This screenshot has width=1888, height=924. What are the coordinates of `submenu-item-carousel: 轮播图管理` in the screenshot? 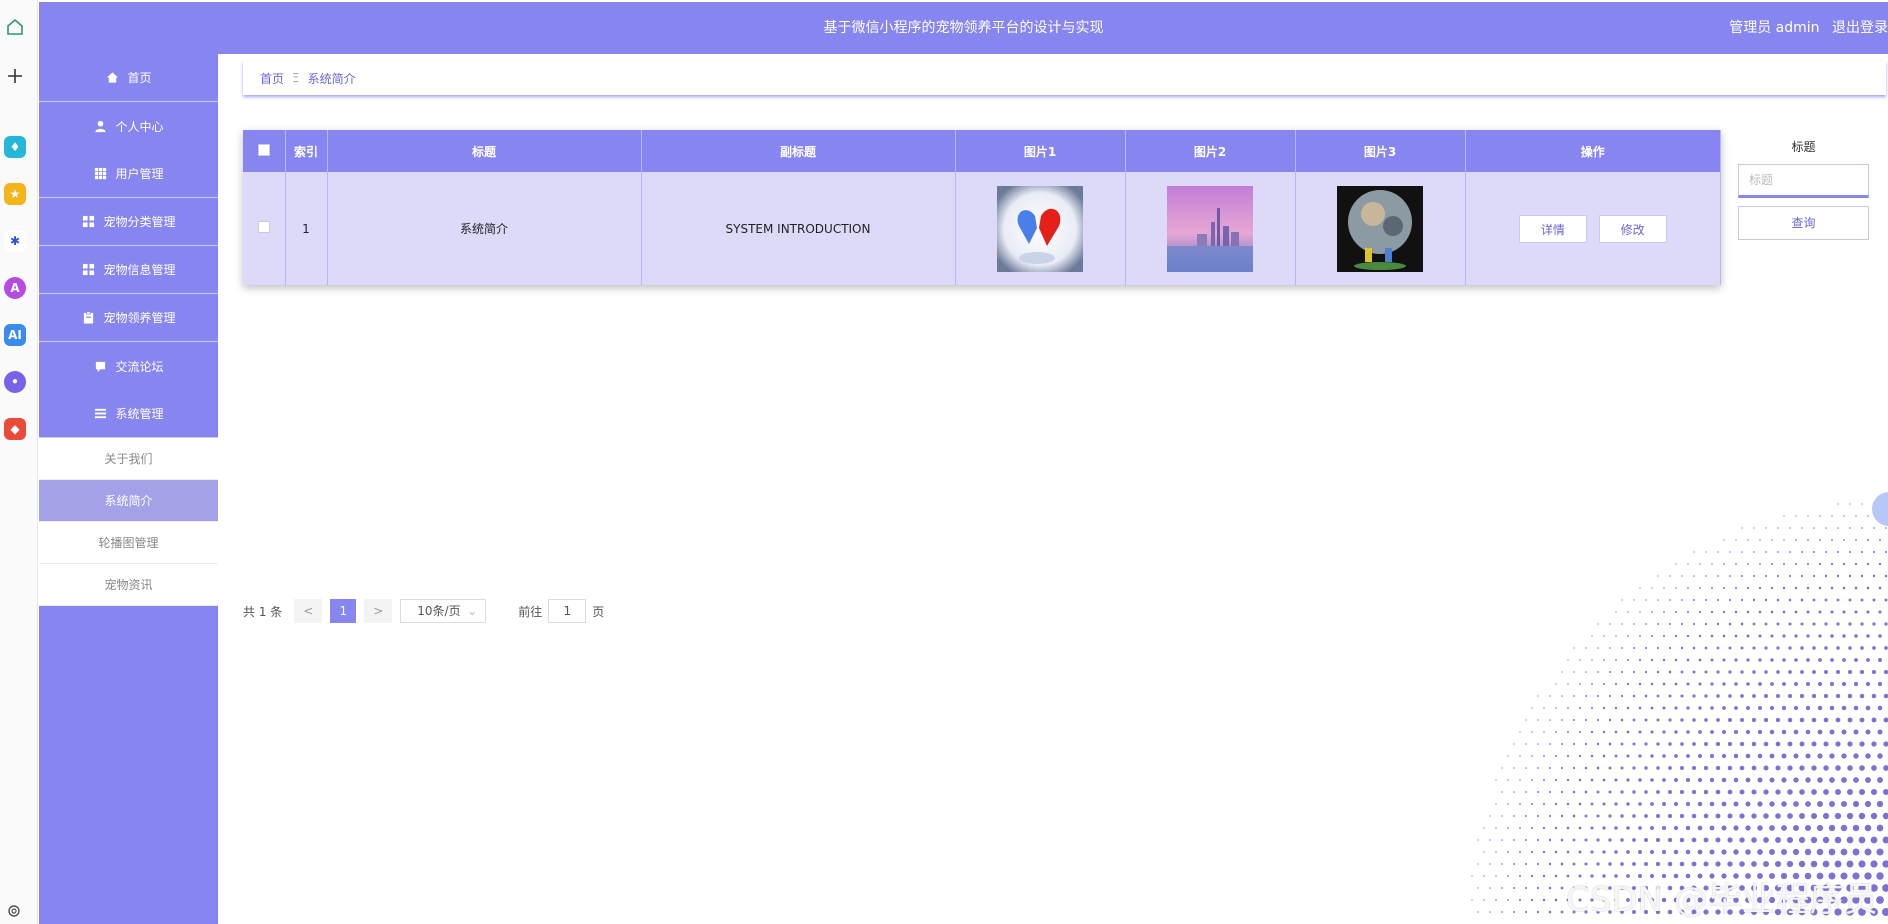 It's located at (128, 543).